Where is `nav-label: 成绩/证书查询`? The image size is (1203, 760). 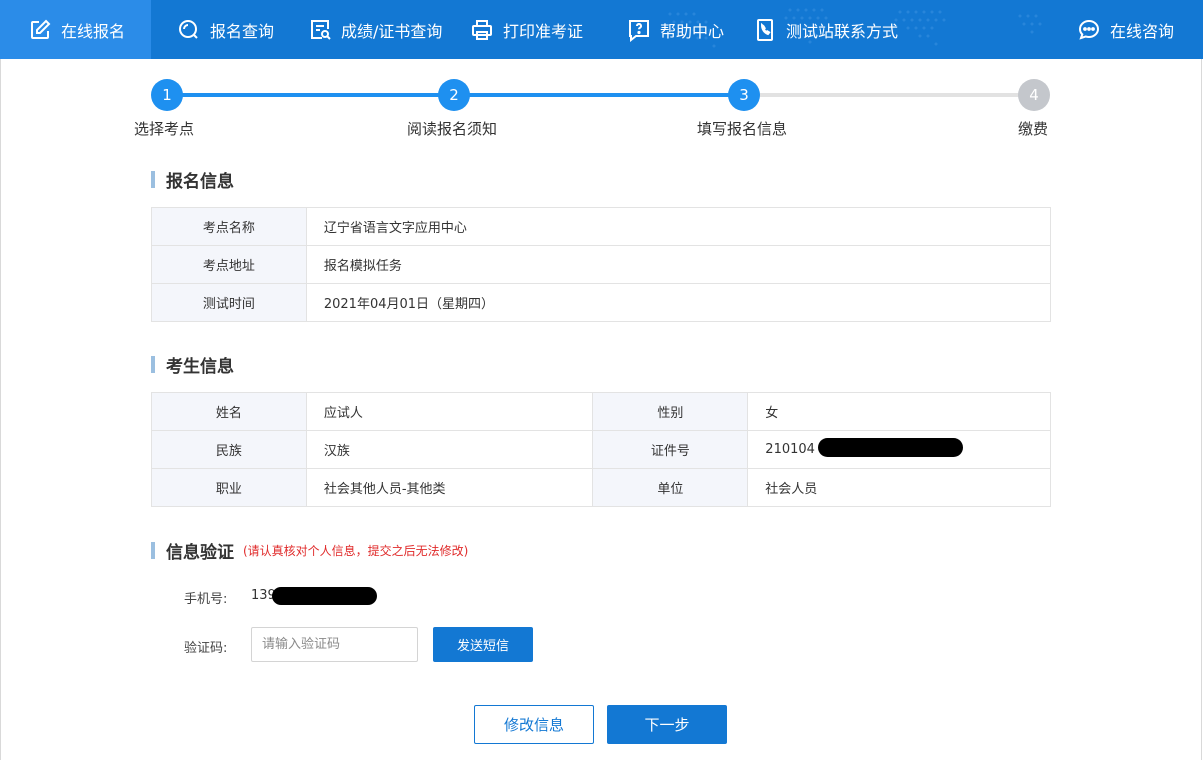 nav-label: 成绩/证书查询 is located at coordinates (392, 31).